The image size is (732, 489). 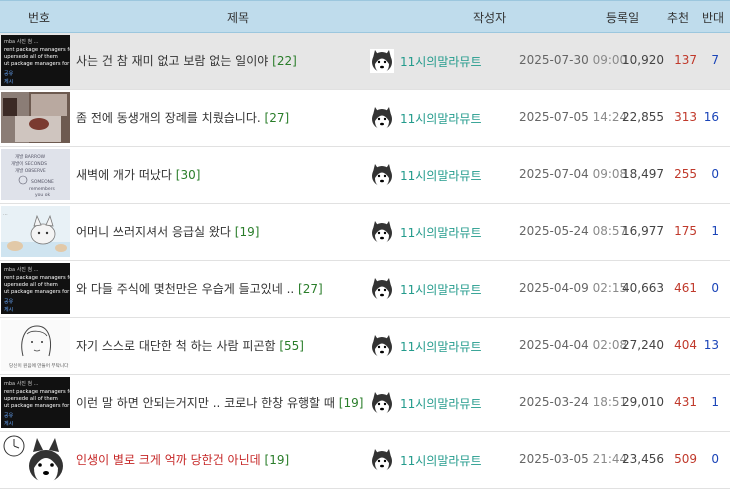 What do you see at coordinates (685, 288) in the screenshot?
I see `upvote-count: 461` at bounding box center [685, 288].